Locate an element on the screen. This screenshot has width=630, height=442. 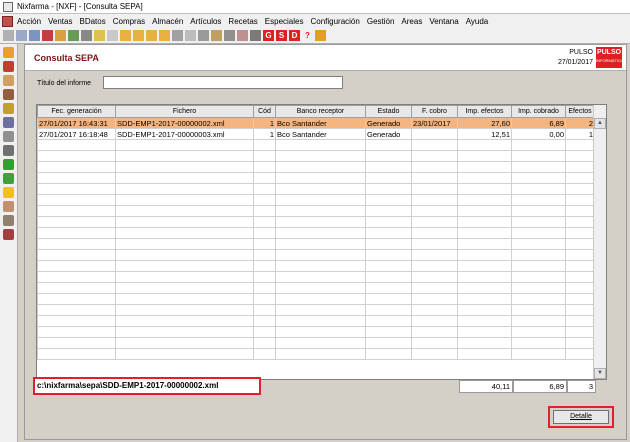
star-icon is located at coordinates (112, 35).